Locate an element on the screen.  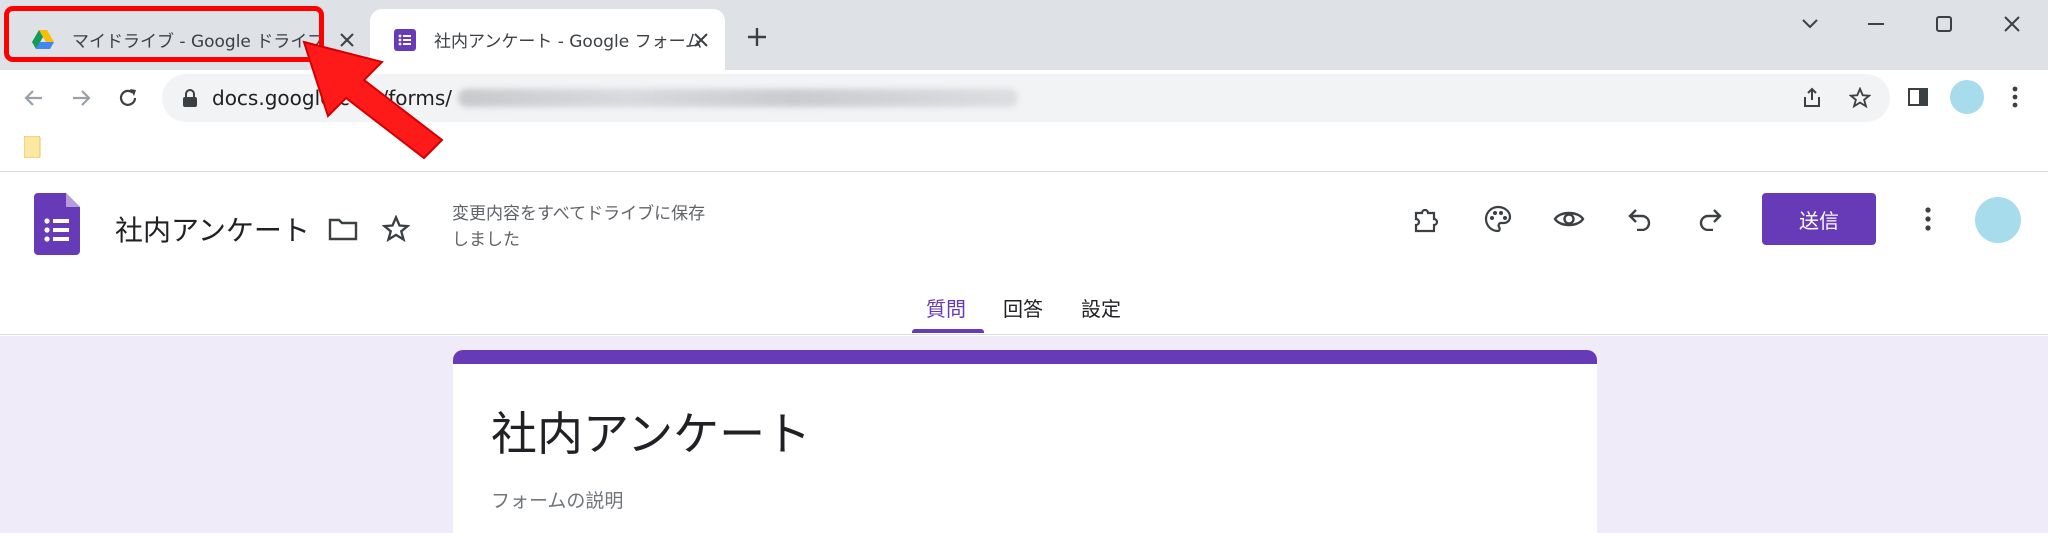
forward-arrow-icon is located at coordinates (82, 98).